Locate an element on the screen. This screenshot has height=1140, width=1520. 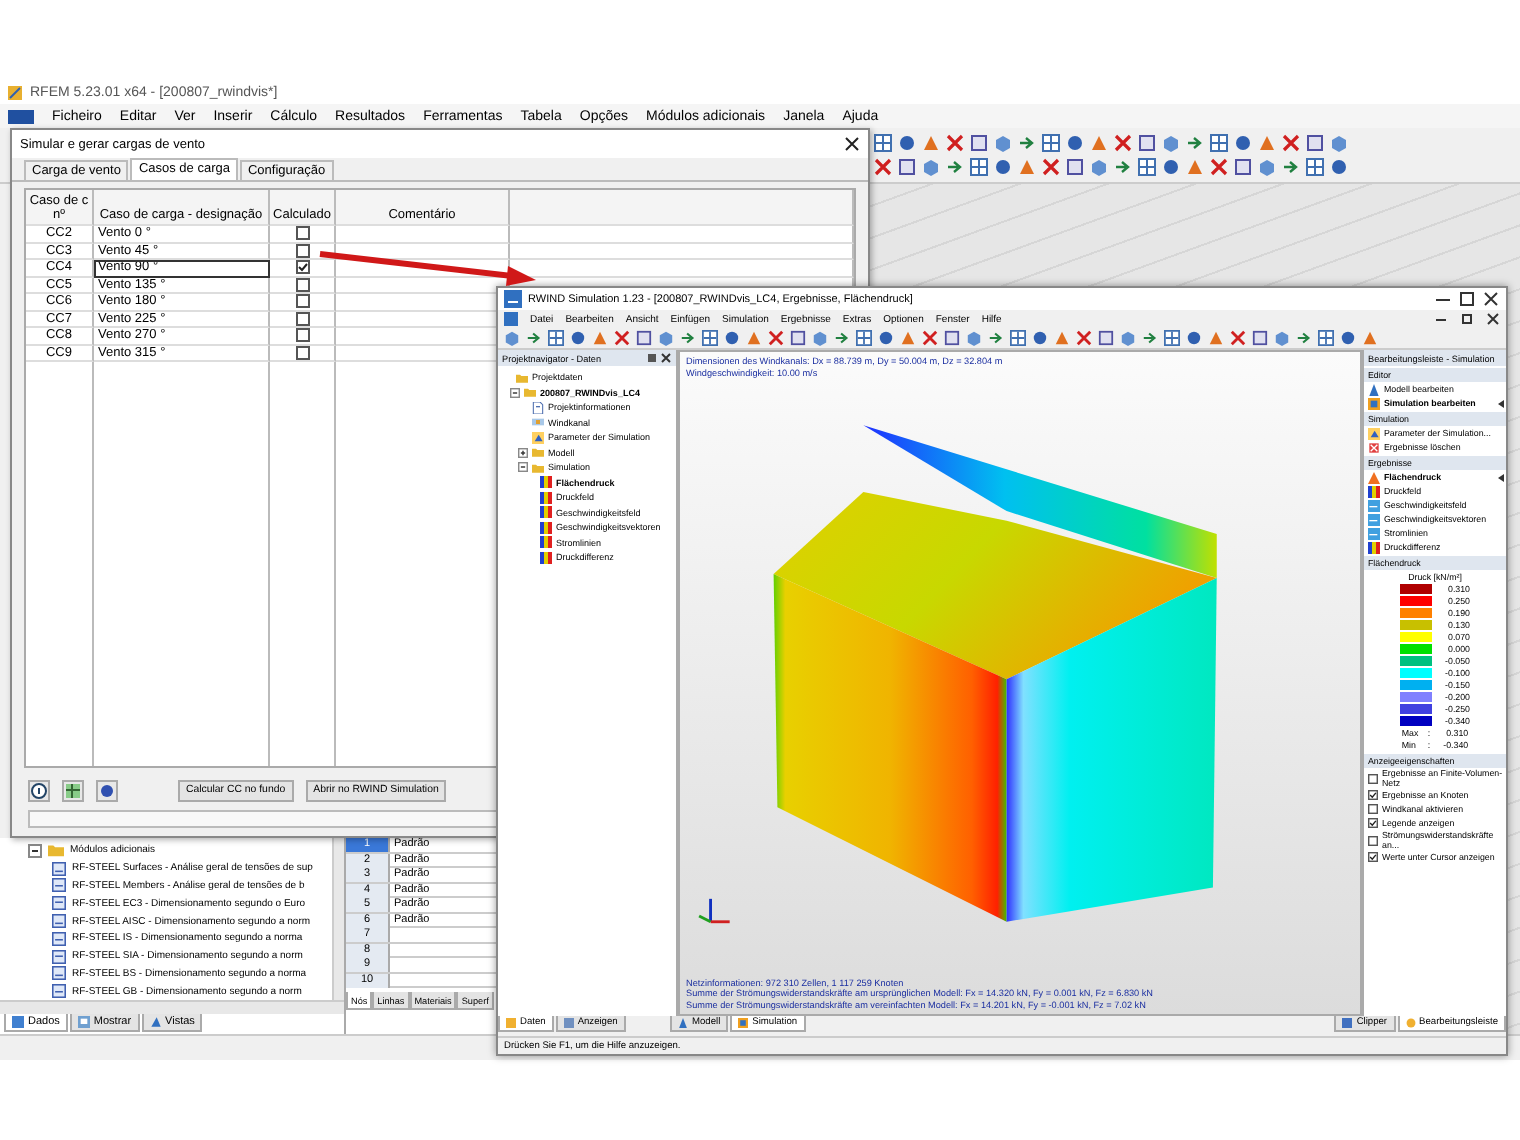
collapse-icon is located at coordinates (35, 850).